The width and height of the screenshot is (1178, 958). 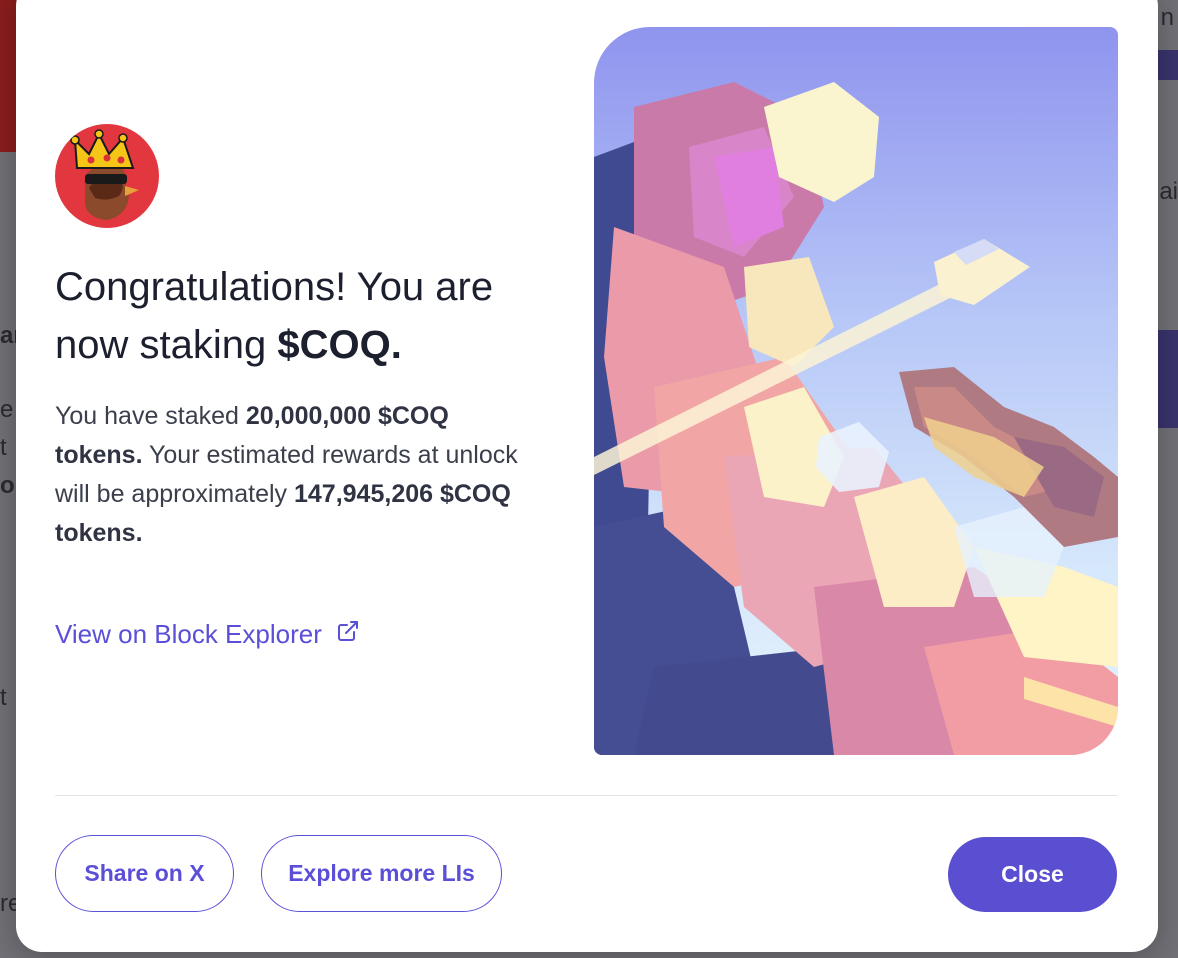 I want to click on share-on-x-button: Share on X, so click(x=144, y=873).